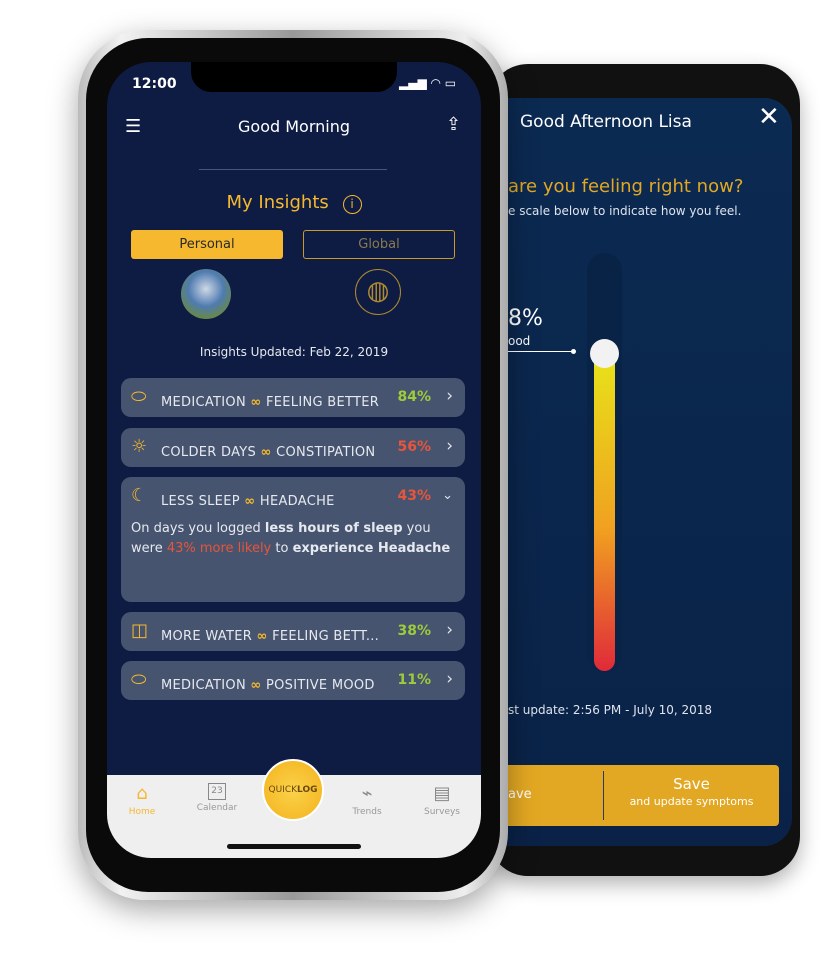 This screenshot has width=840, height=960. I want to click on insight-card: ⬭ MEDICATION ∞ FEELING BETTER 84% ›, so click(293, 397).